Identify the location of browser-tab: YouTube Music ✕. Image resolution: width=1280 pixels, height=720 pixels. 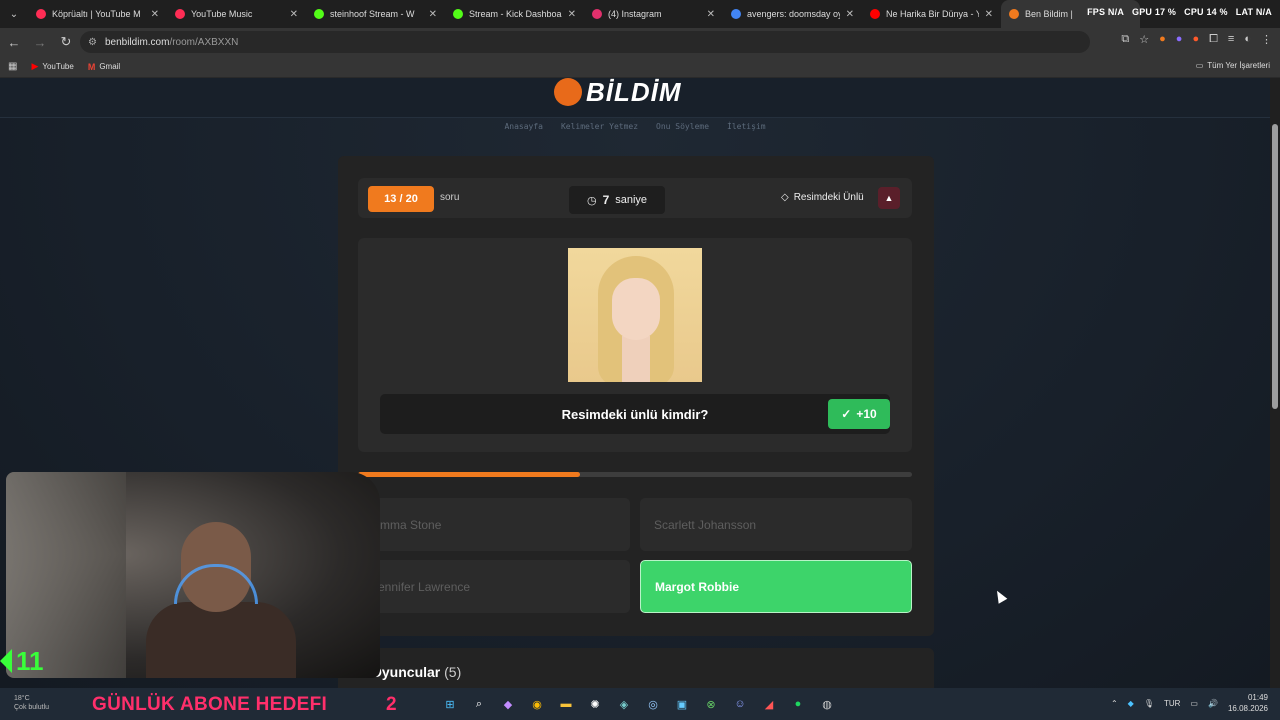
(236, 14).